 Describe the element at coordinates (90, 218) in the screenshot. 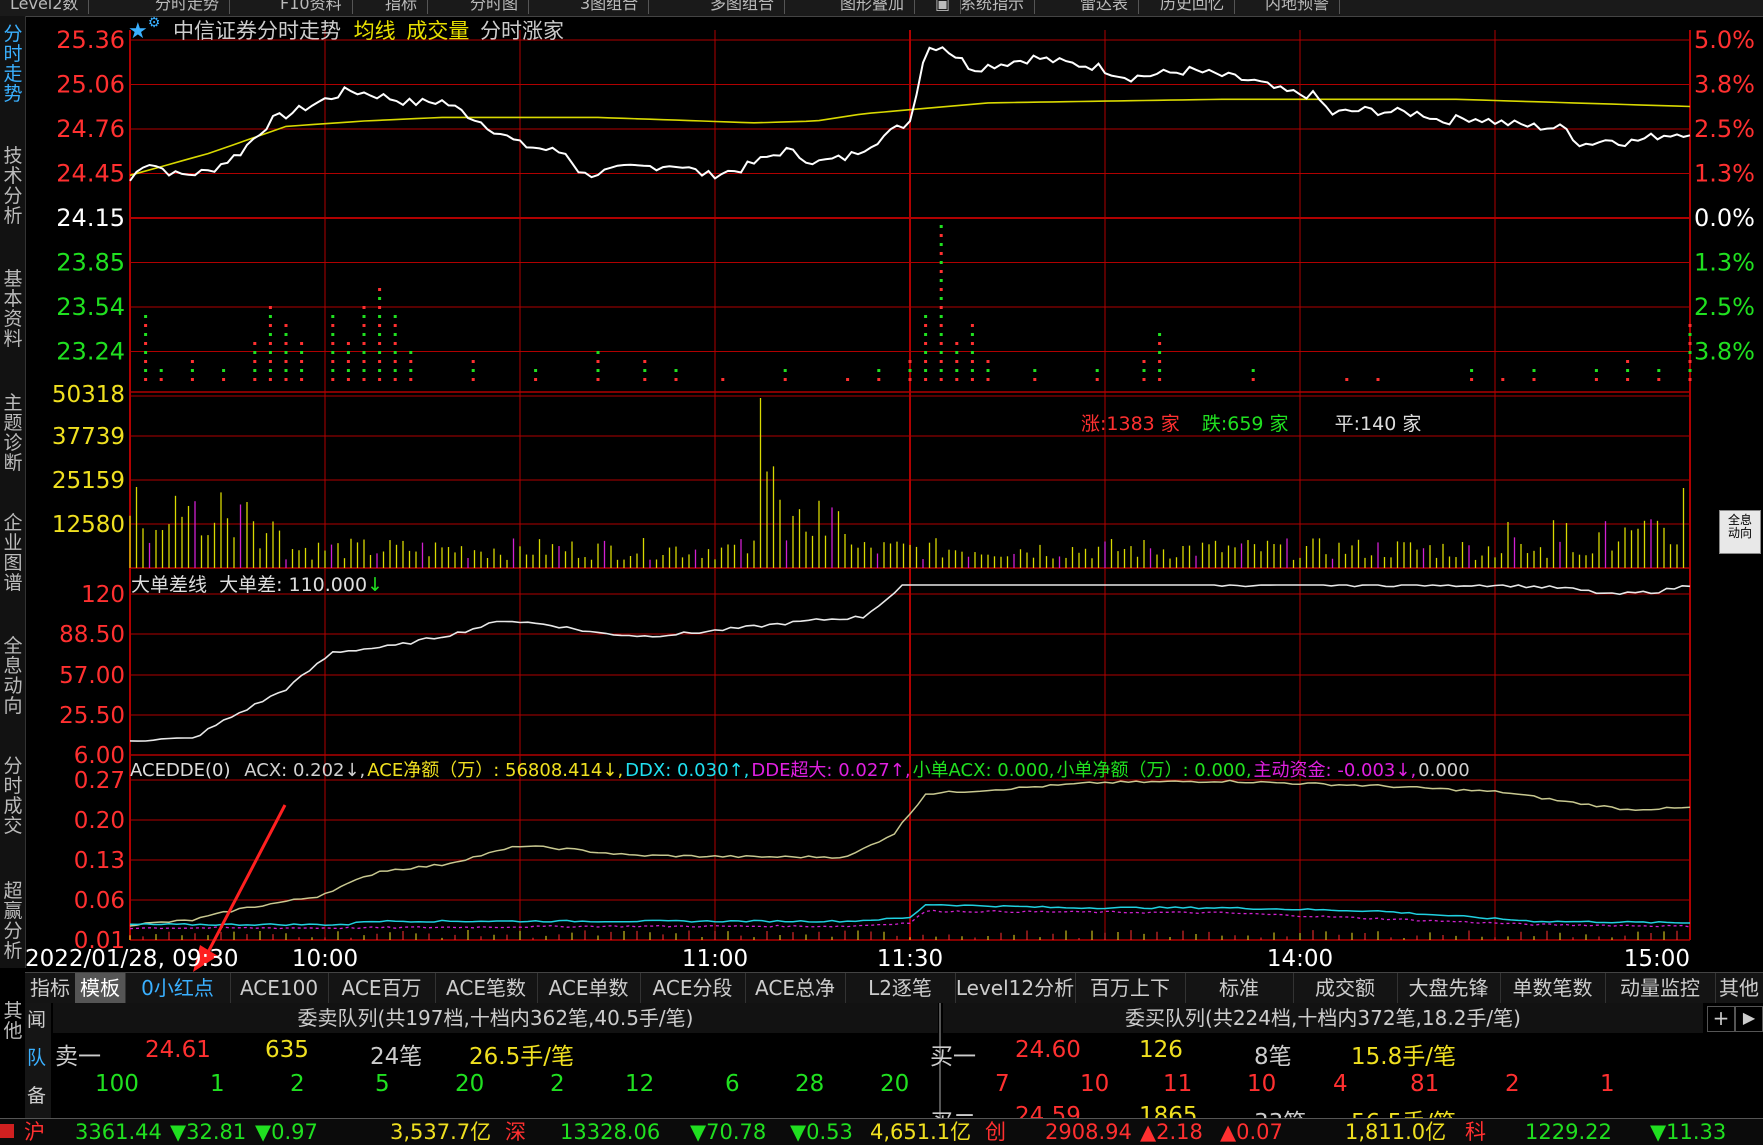

I see `price-tick-label: 24.15` at that location.